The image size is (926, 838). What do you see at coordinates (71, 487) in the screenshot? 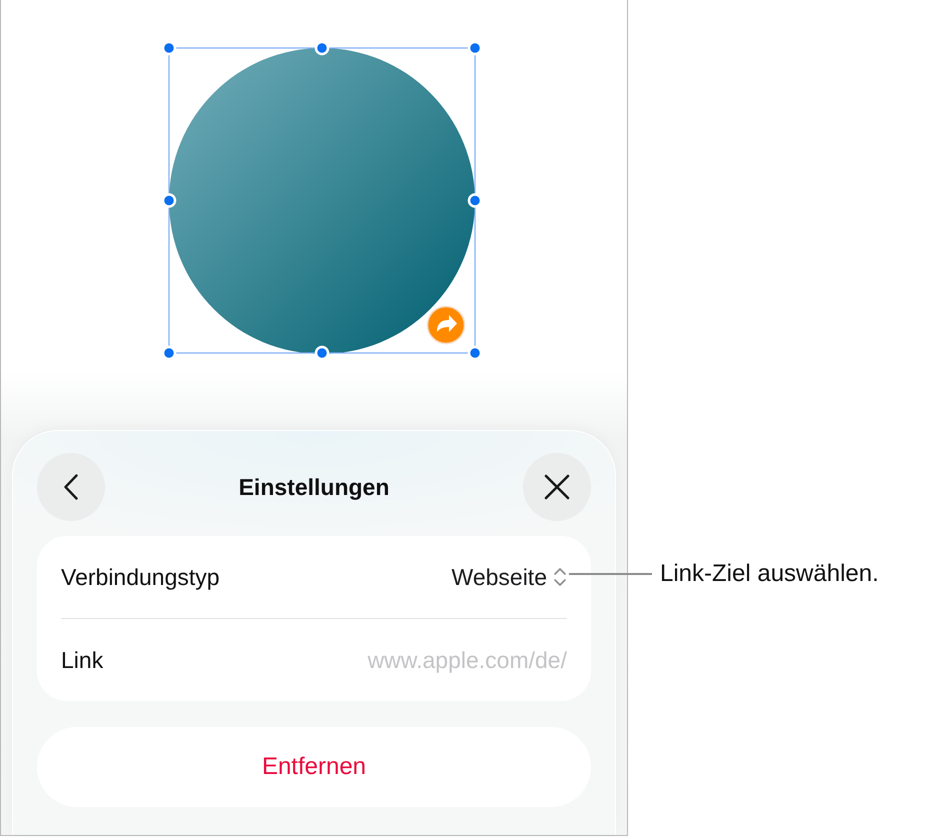
I see `back-chevron-icon` at bounding box center [71, 487].